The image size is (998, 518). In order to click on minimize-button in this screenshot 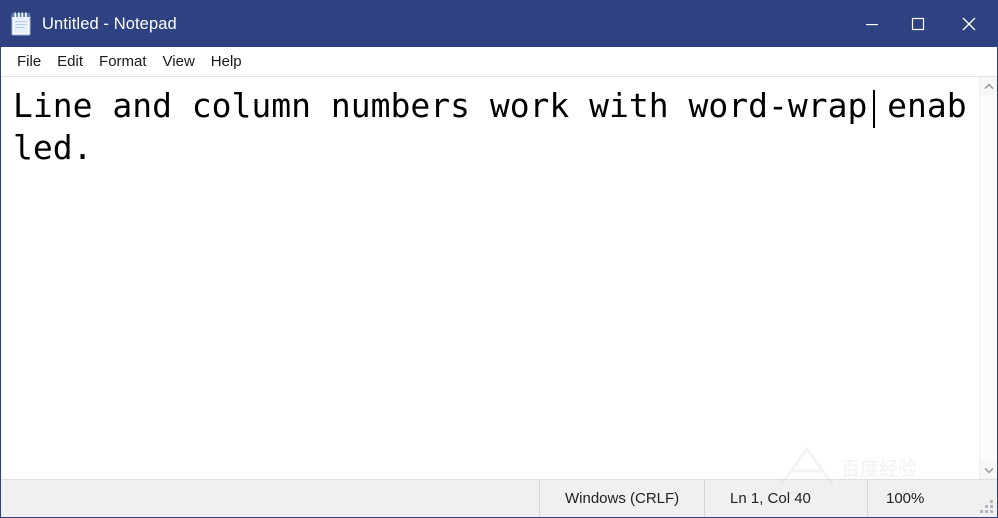, I will do `click(872, 24)`.